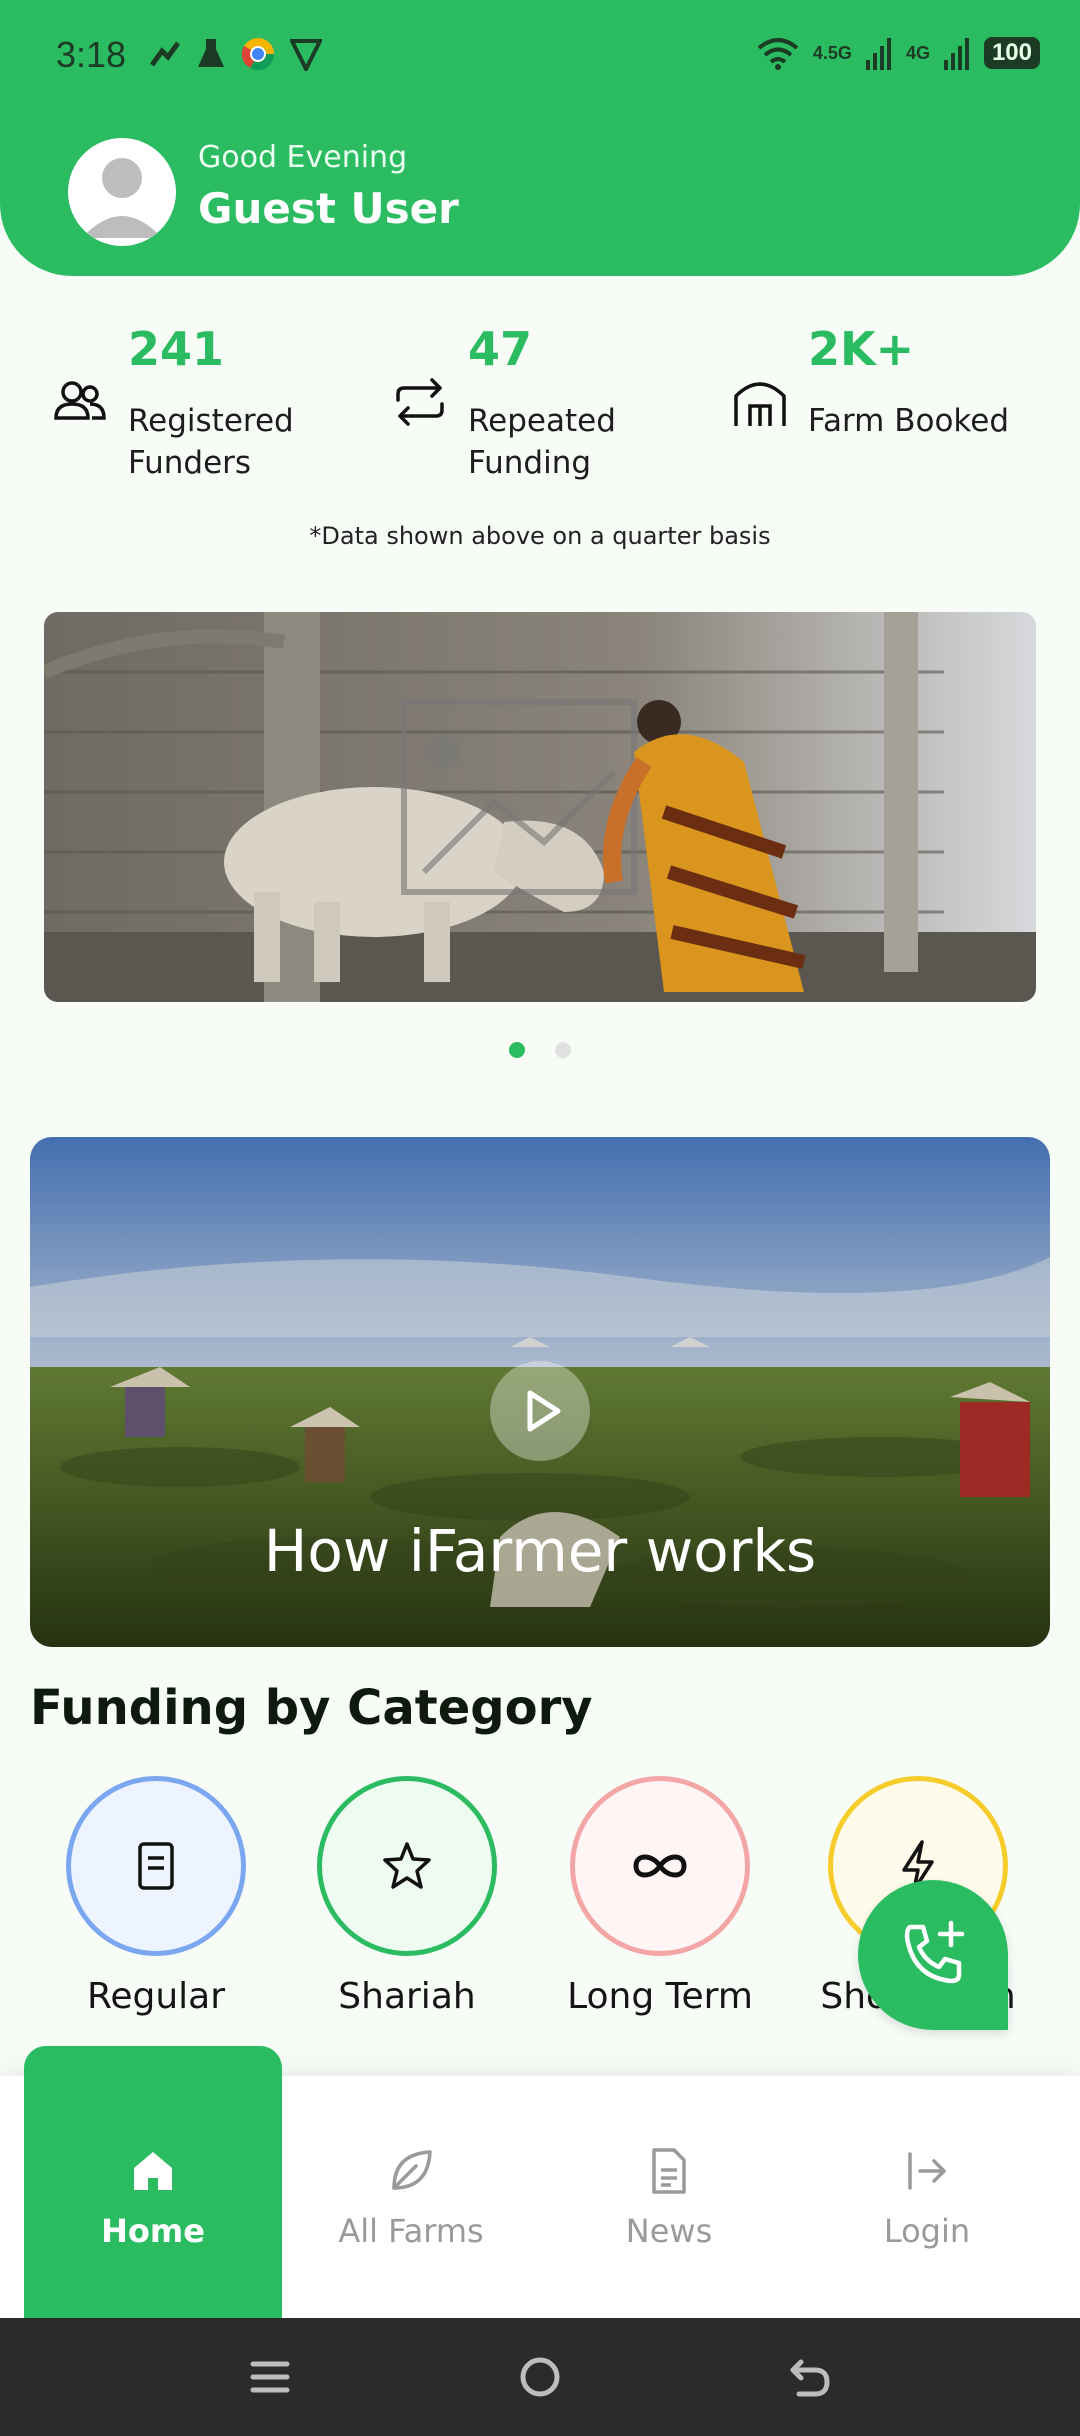 This screenshot has height=2436, width=1080. Describe the element at coordinates (258, 54) in the screenshot. I see `chrome-icon` at that location.